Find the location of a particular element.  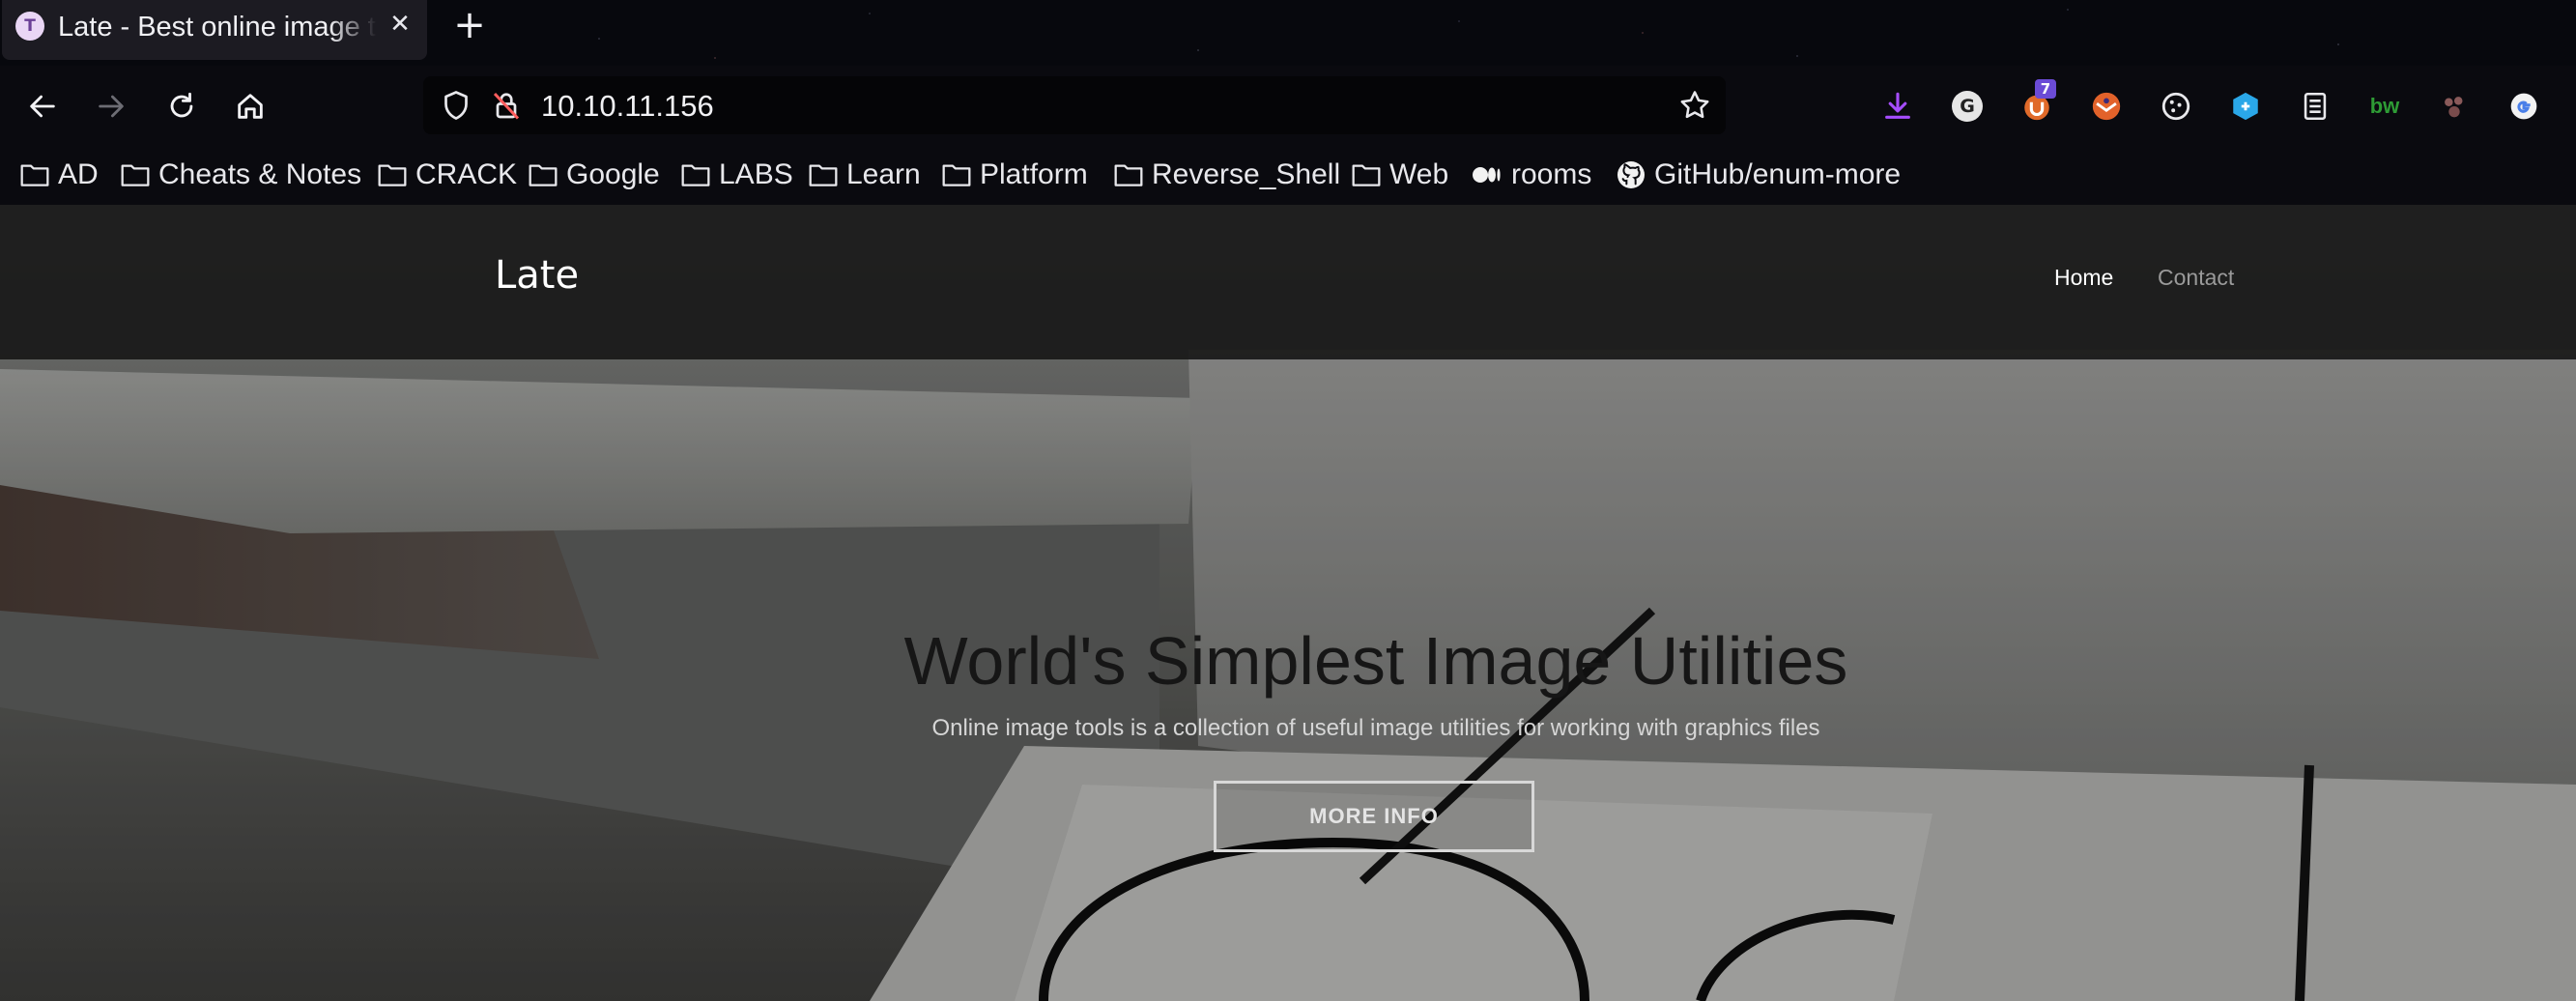

foxyproxy-extension-button is located at coordinates (2106, 106).